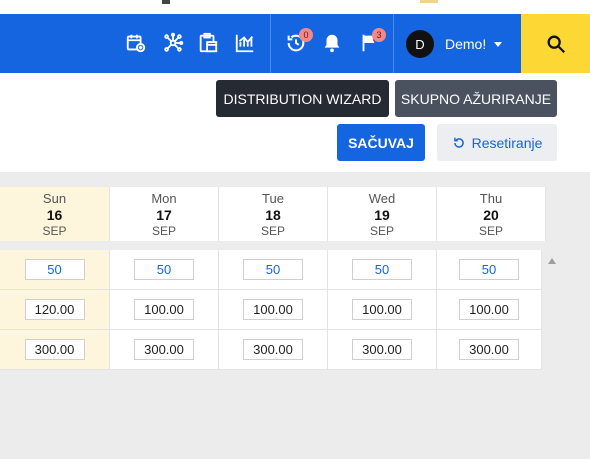 This screenshot has height=459, width=590. What do you see at coordinates (370, 42) in the screenshot?
I see `flag-icon: 3` at bounding box center [370, 42].